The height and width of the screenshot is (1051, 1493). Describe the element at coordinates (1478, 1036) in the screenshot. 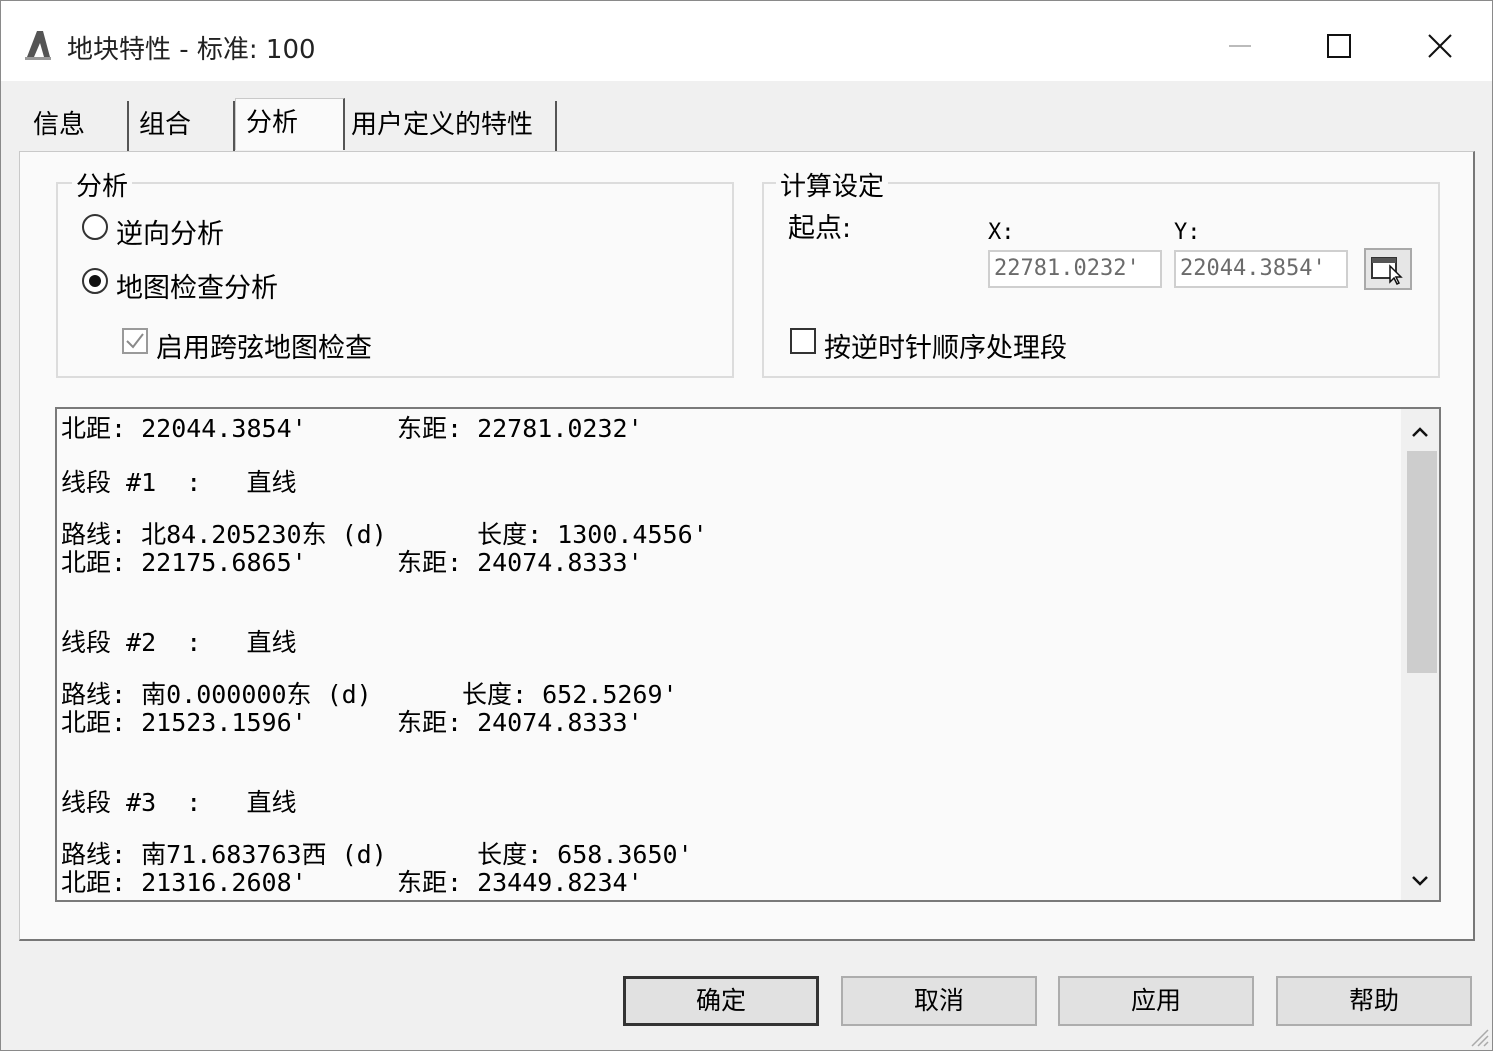

I see `resize-grip-icon` at that location.